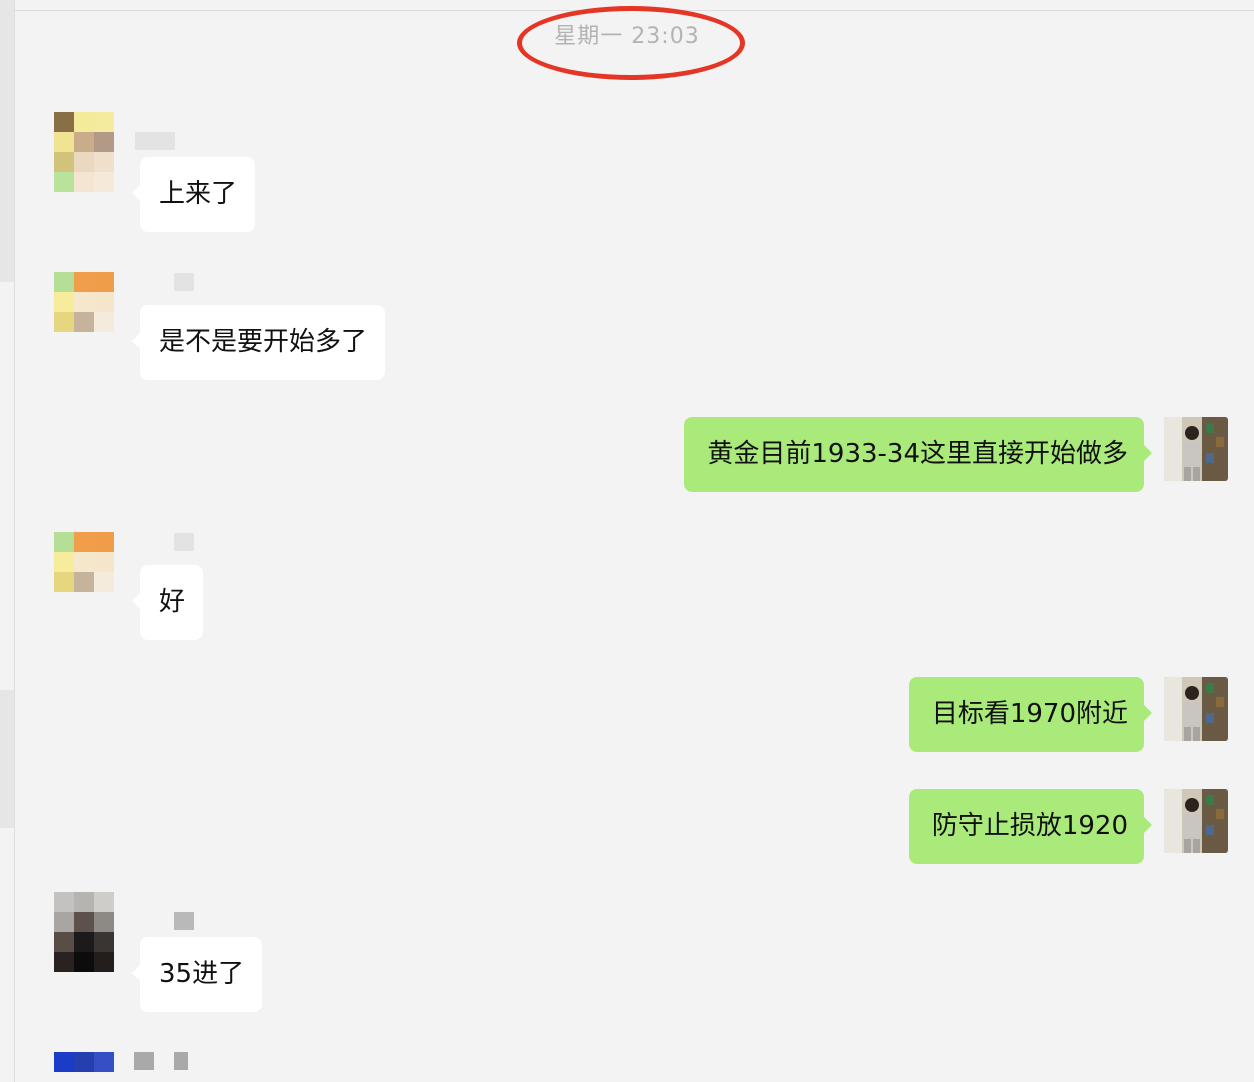  What do you see at coordinates (202, 974) in the screenshot?
I see `message-text: 35进了` at bounding box center [202, 974].